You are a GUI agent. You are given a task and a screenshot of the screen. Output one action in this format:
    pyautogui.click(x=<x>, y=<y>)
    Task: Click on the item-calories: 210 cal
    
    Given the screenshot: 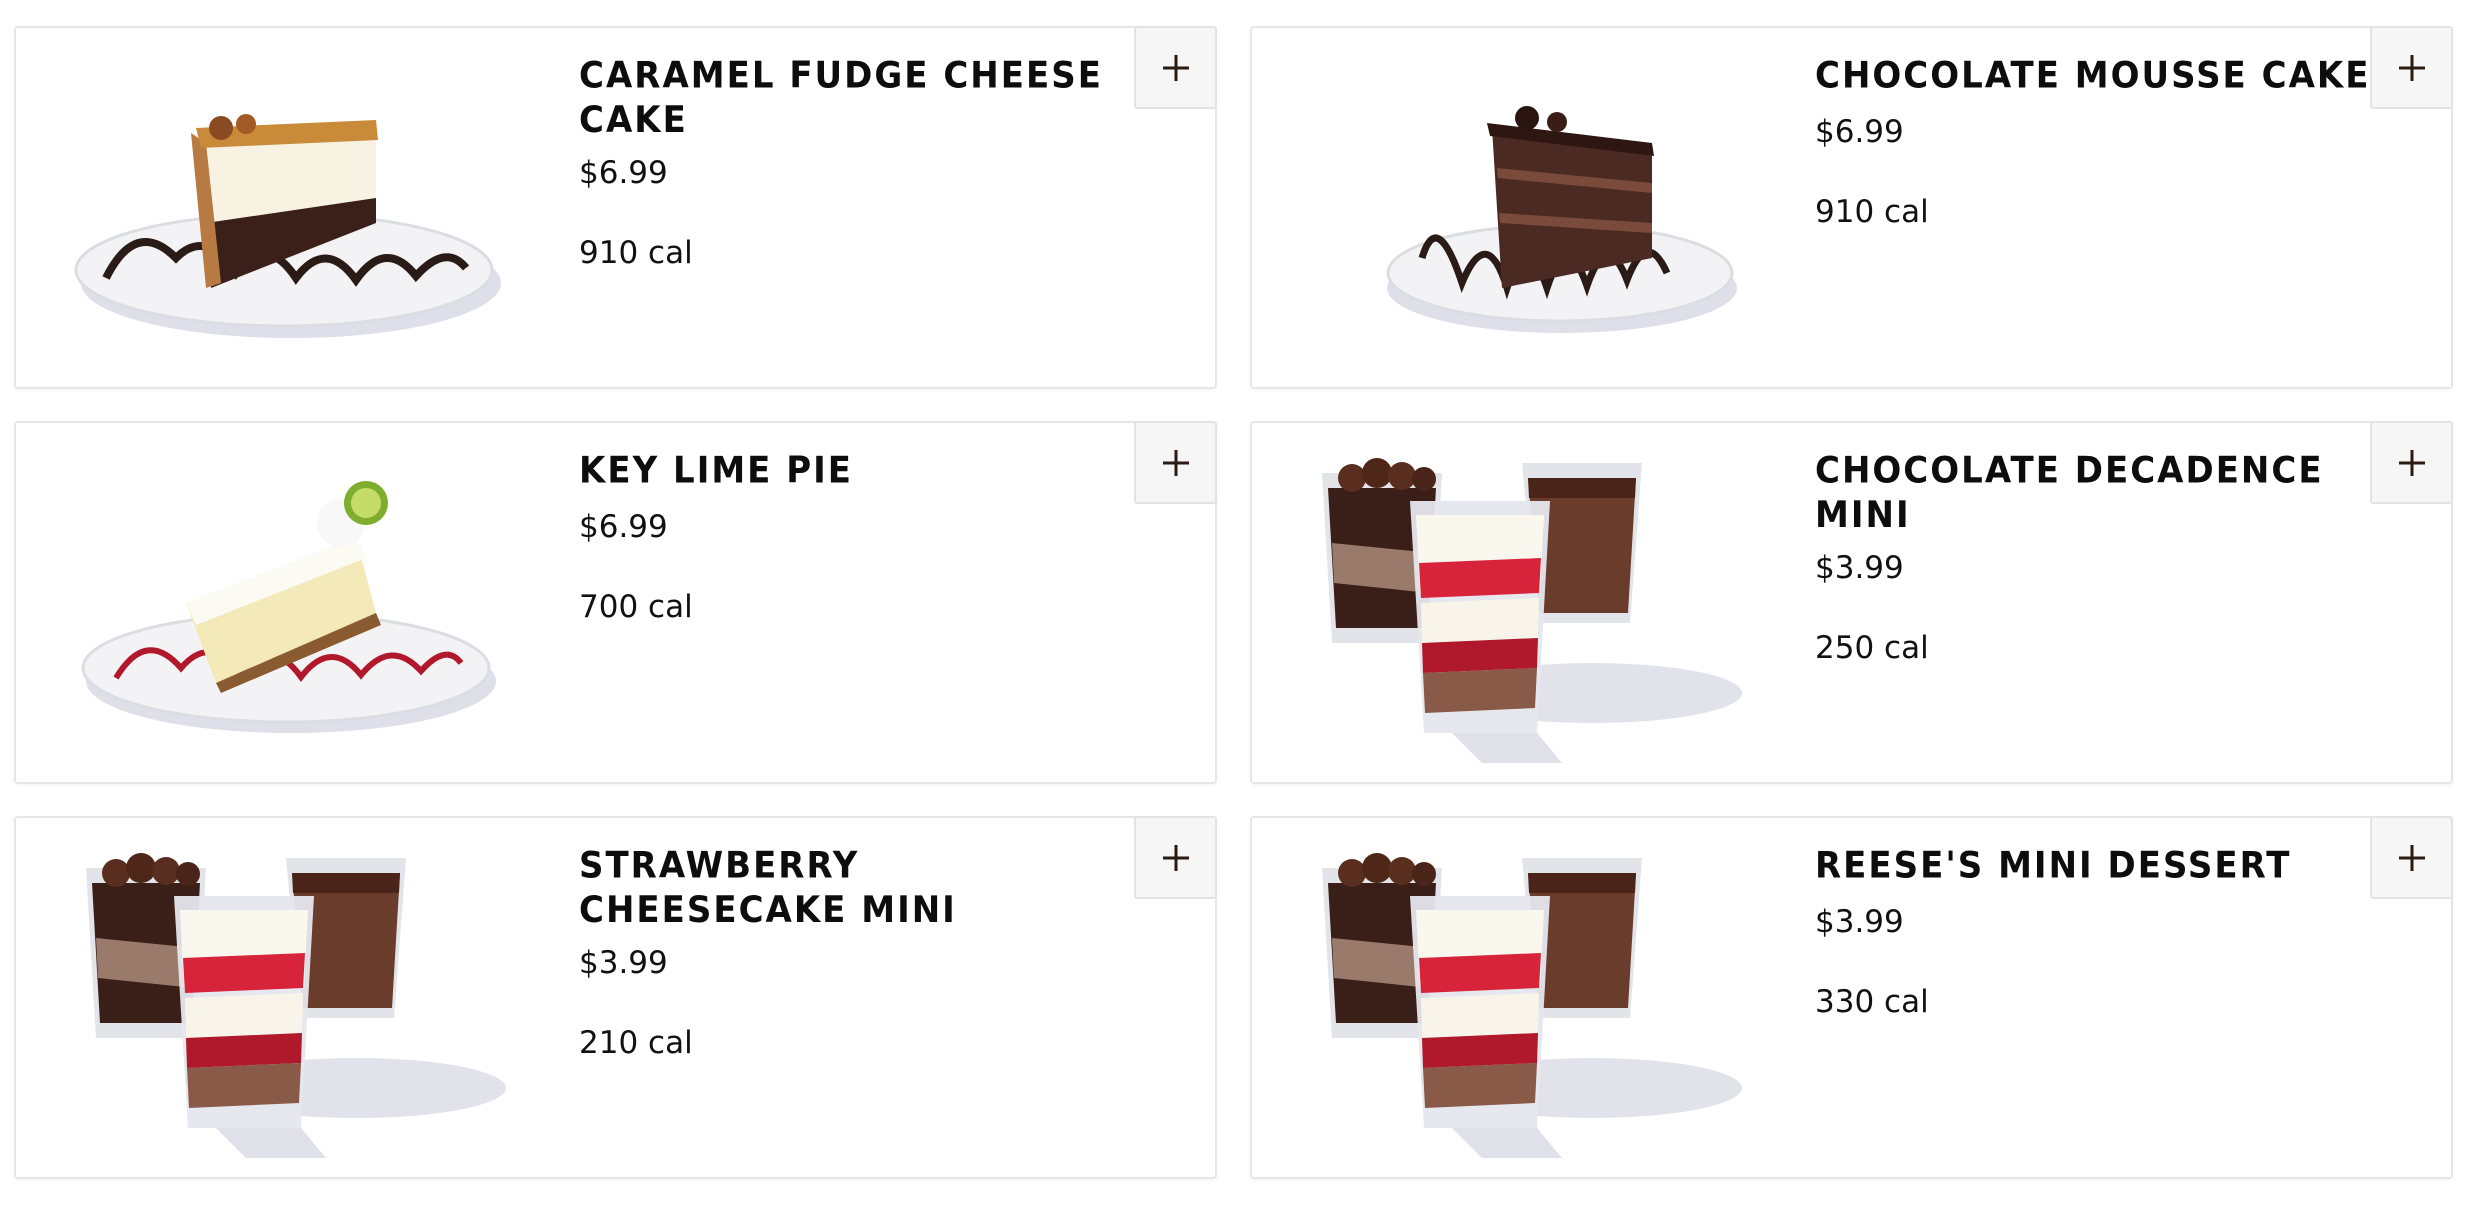 What is the action you would take?
    pyautogui.click(x=636, y=1043)
    